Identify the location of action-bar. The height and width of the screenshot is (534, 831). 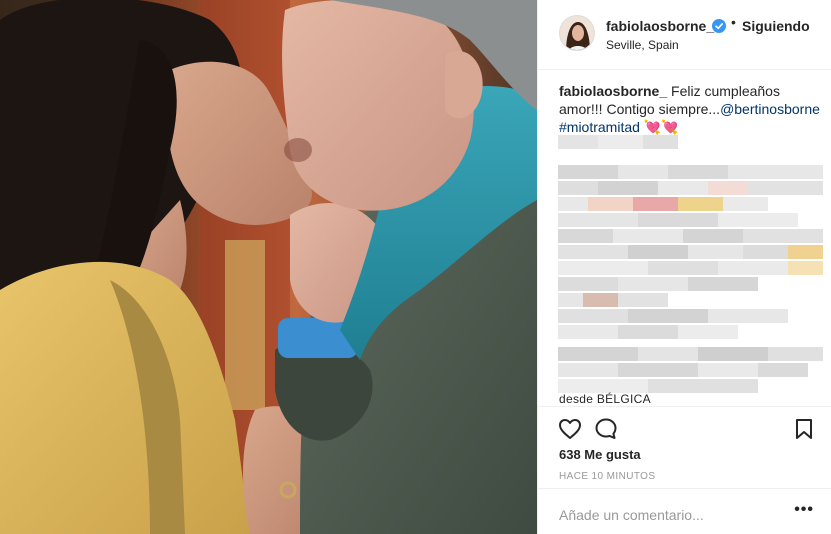
(684, 426).